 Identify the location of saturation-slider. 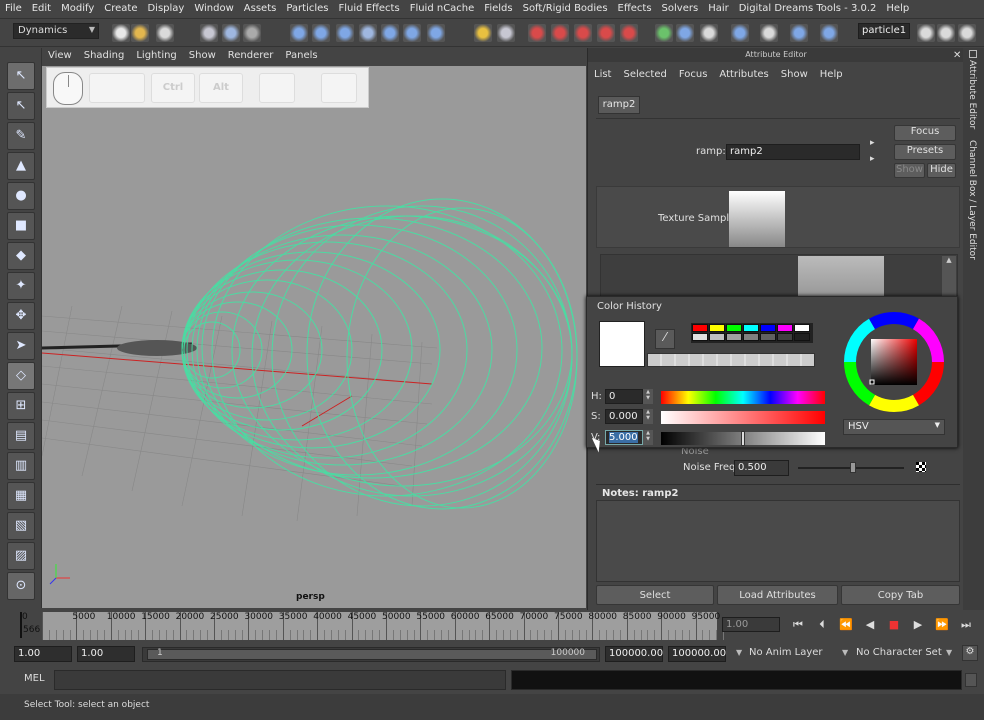
(743, 417).